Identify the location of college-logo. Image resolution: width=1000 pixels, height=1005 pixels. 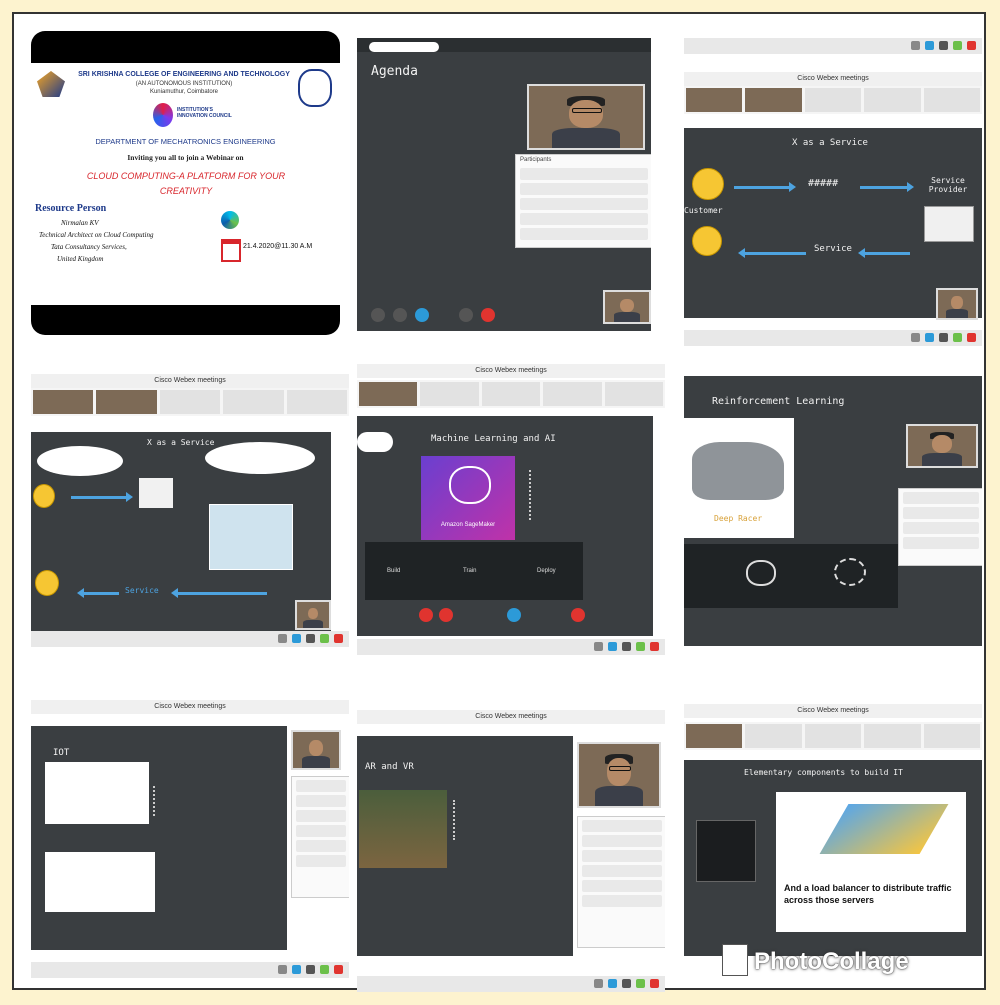
(51, 84).